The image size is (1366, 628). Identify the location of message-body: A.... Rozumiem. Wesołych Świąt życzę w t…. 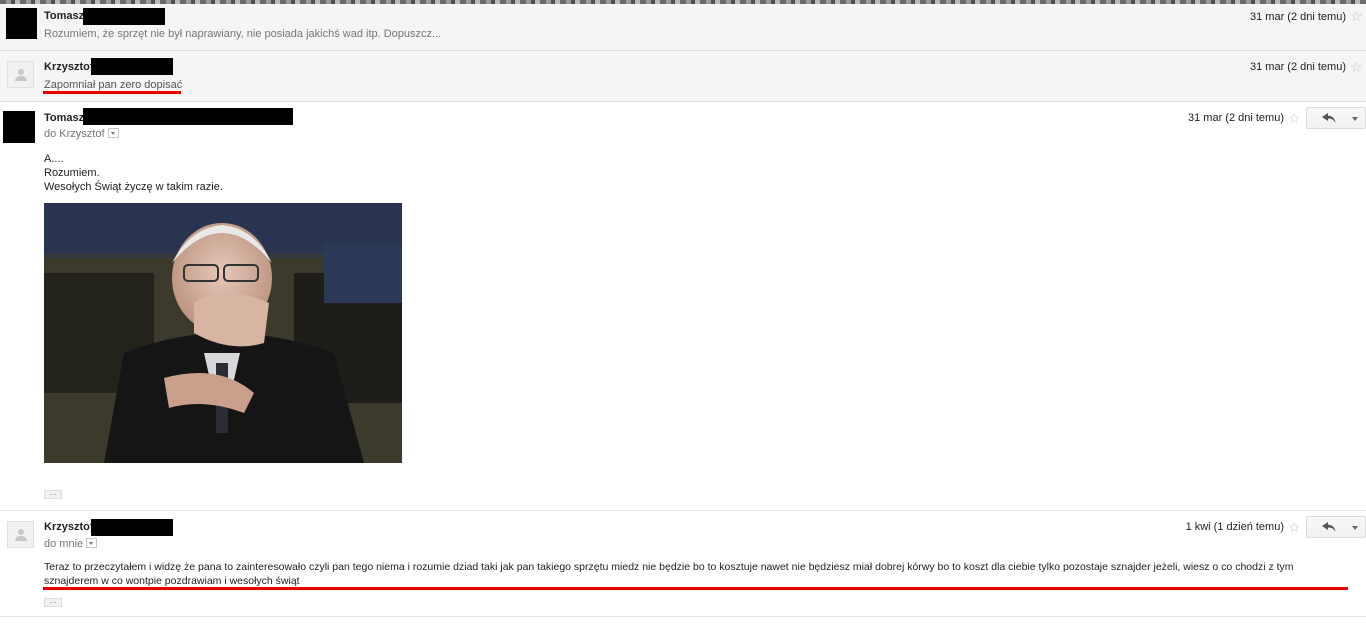
(133, 173).